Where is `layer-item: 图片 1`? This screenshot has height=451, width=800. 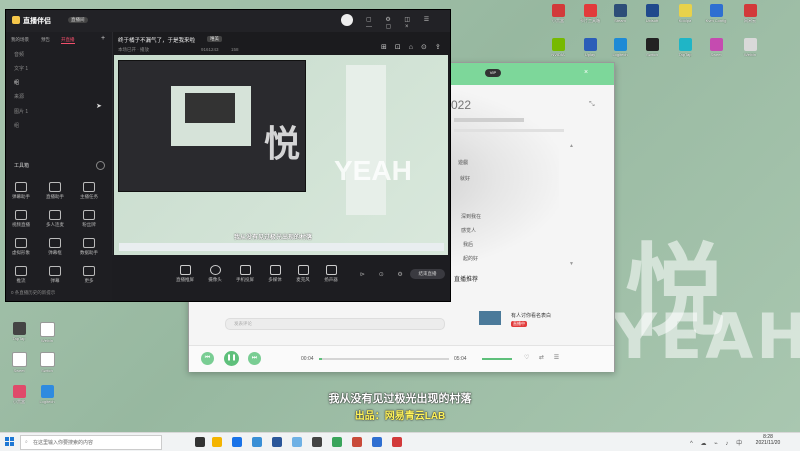 layer-item: 图片 1 is located at coordinates (21, 111).